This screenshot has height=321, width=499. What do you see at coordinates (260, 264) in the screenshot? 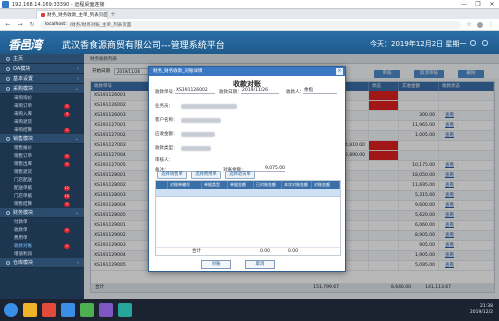
I see `cancel-button: 取消` at bounding box center [260, 264].